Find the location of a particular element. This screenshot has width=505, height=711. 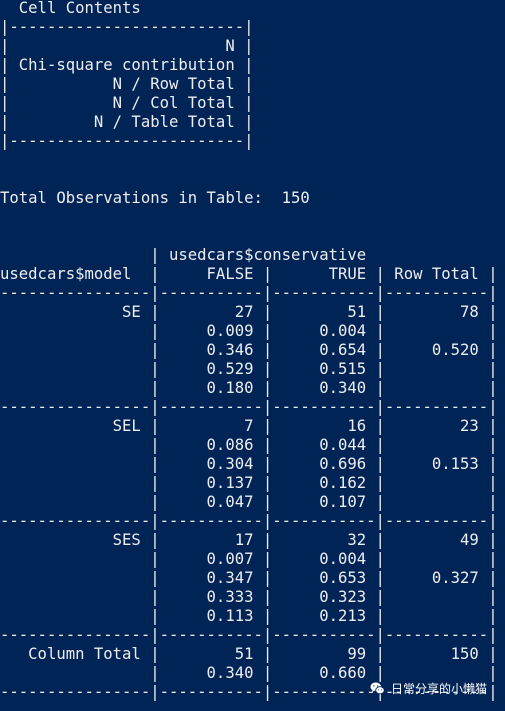

watermark-text: 日常分享的小懒猫 is located at coordinates (439, 688).